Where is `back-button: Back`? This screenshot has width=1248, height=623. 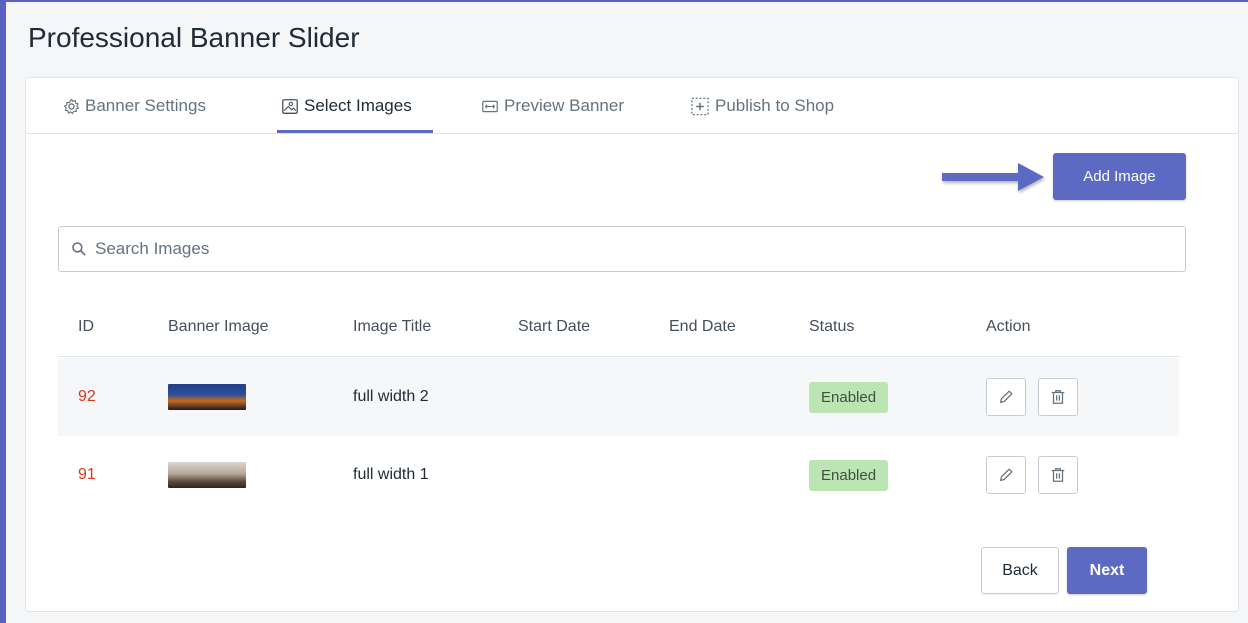
back-button: Back is located at coordinates (1020, 570).